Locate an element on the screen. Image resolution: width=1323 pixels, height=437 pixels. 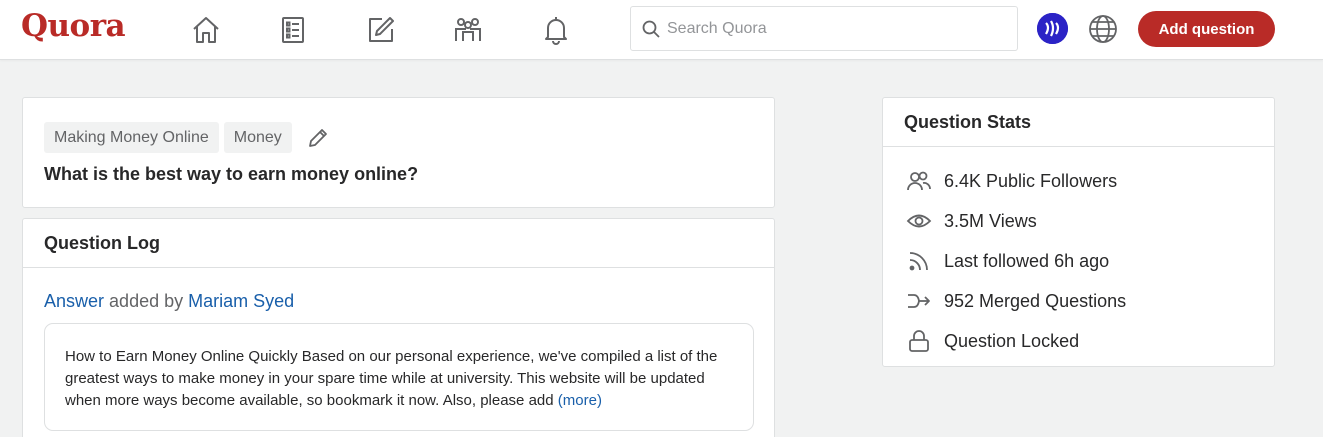
question-log-heading: Question Log is located at coordinates (398, 243).